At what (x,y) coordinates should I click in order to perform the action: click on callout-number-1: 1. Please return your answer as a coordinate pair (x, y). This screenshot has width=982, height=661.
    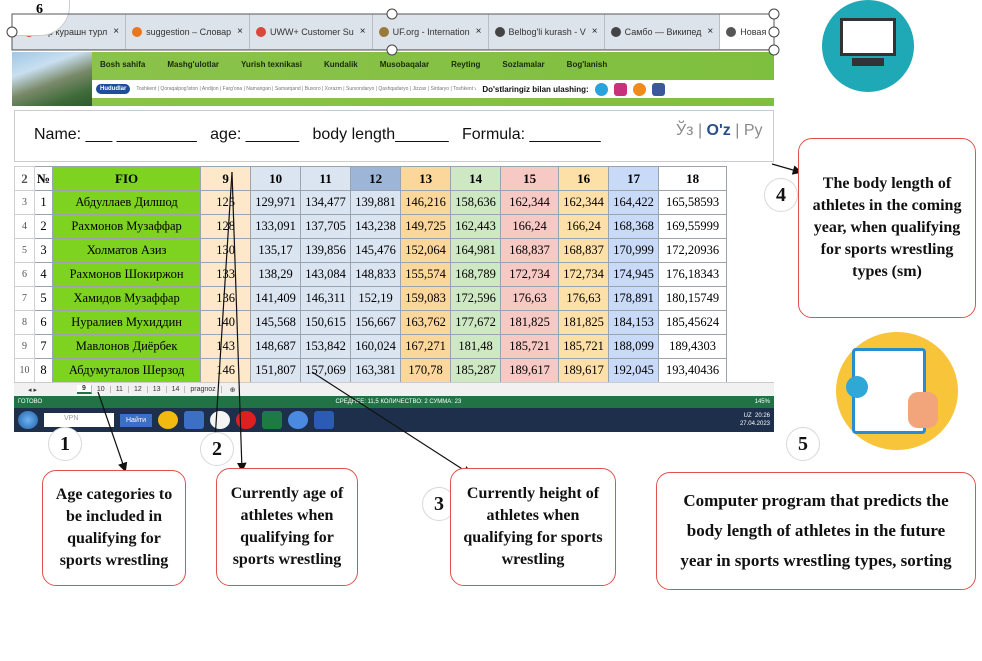
    Looking at the image, I should click on (65, 444).